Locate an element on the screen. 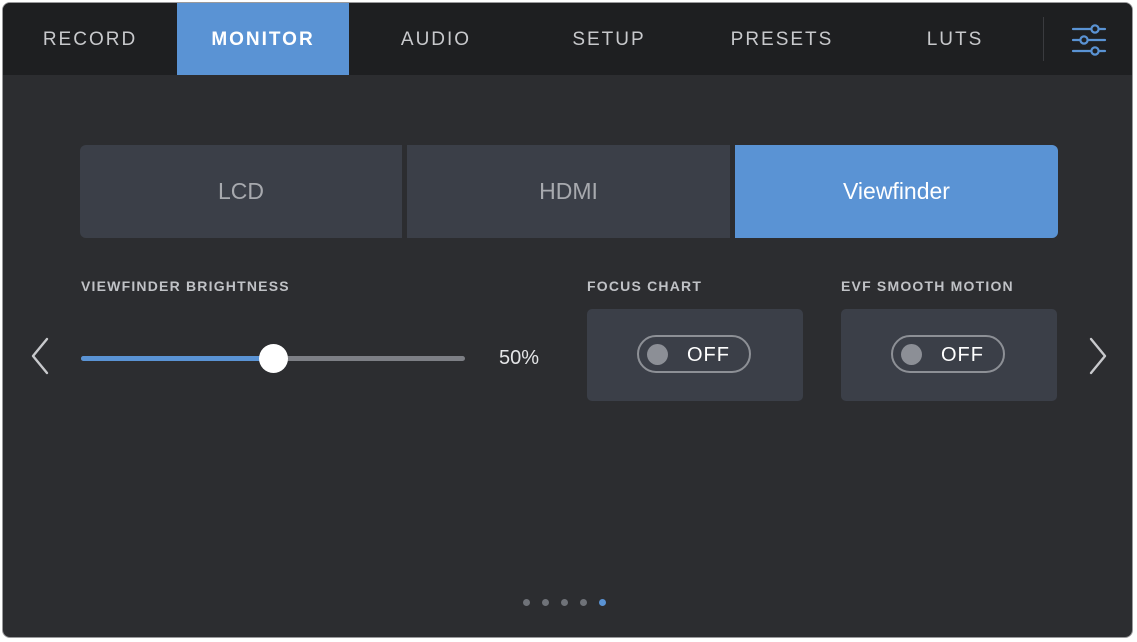 This screenshot has height=642, width=1137. brightness-slider is located at coordinates (273, 358).